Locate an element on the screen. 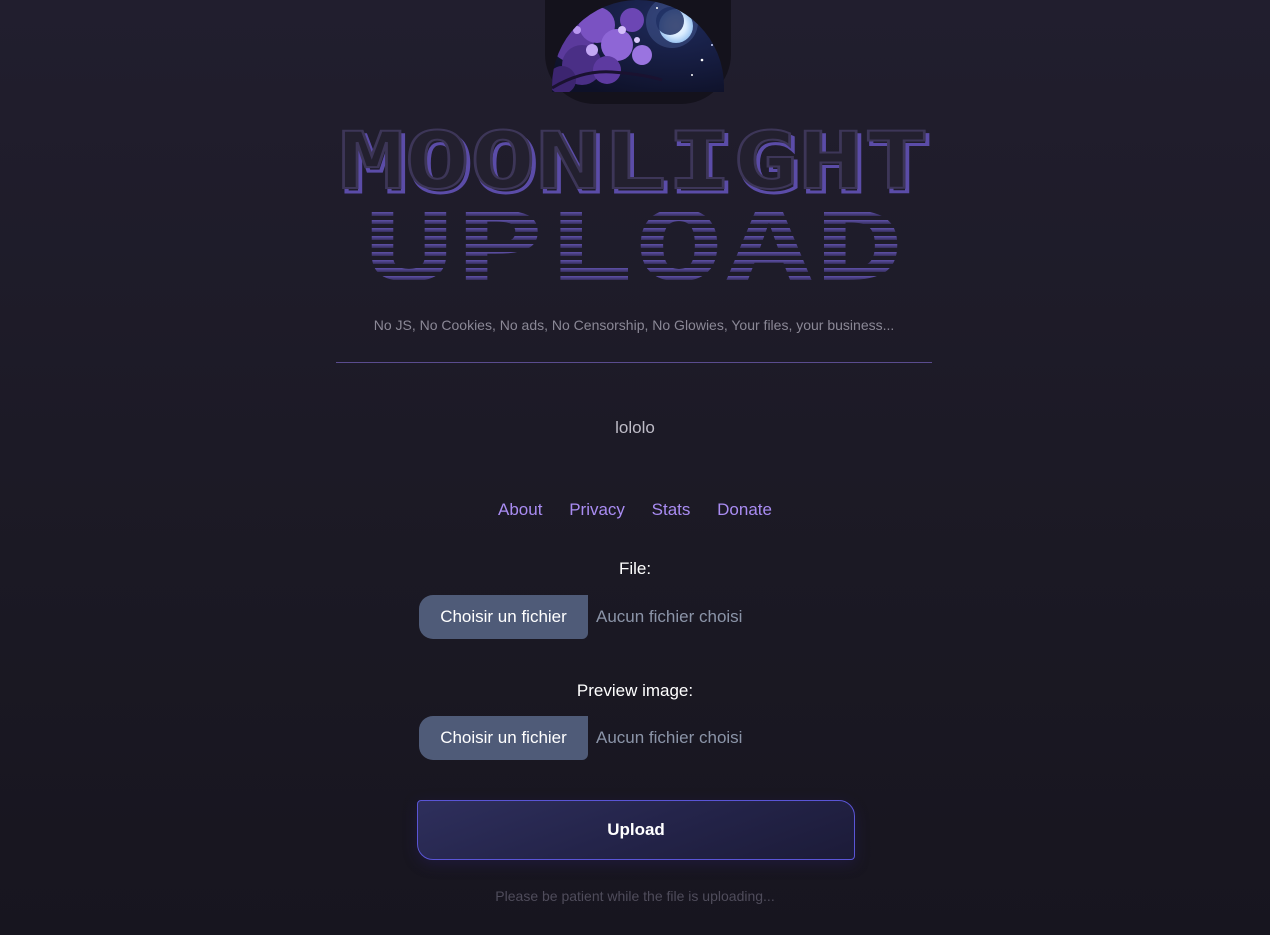 The width and height of the screenshot is (1270, 935). nav-link-stats: Stats is located at coordinates (671, 509).